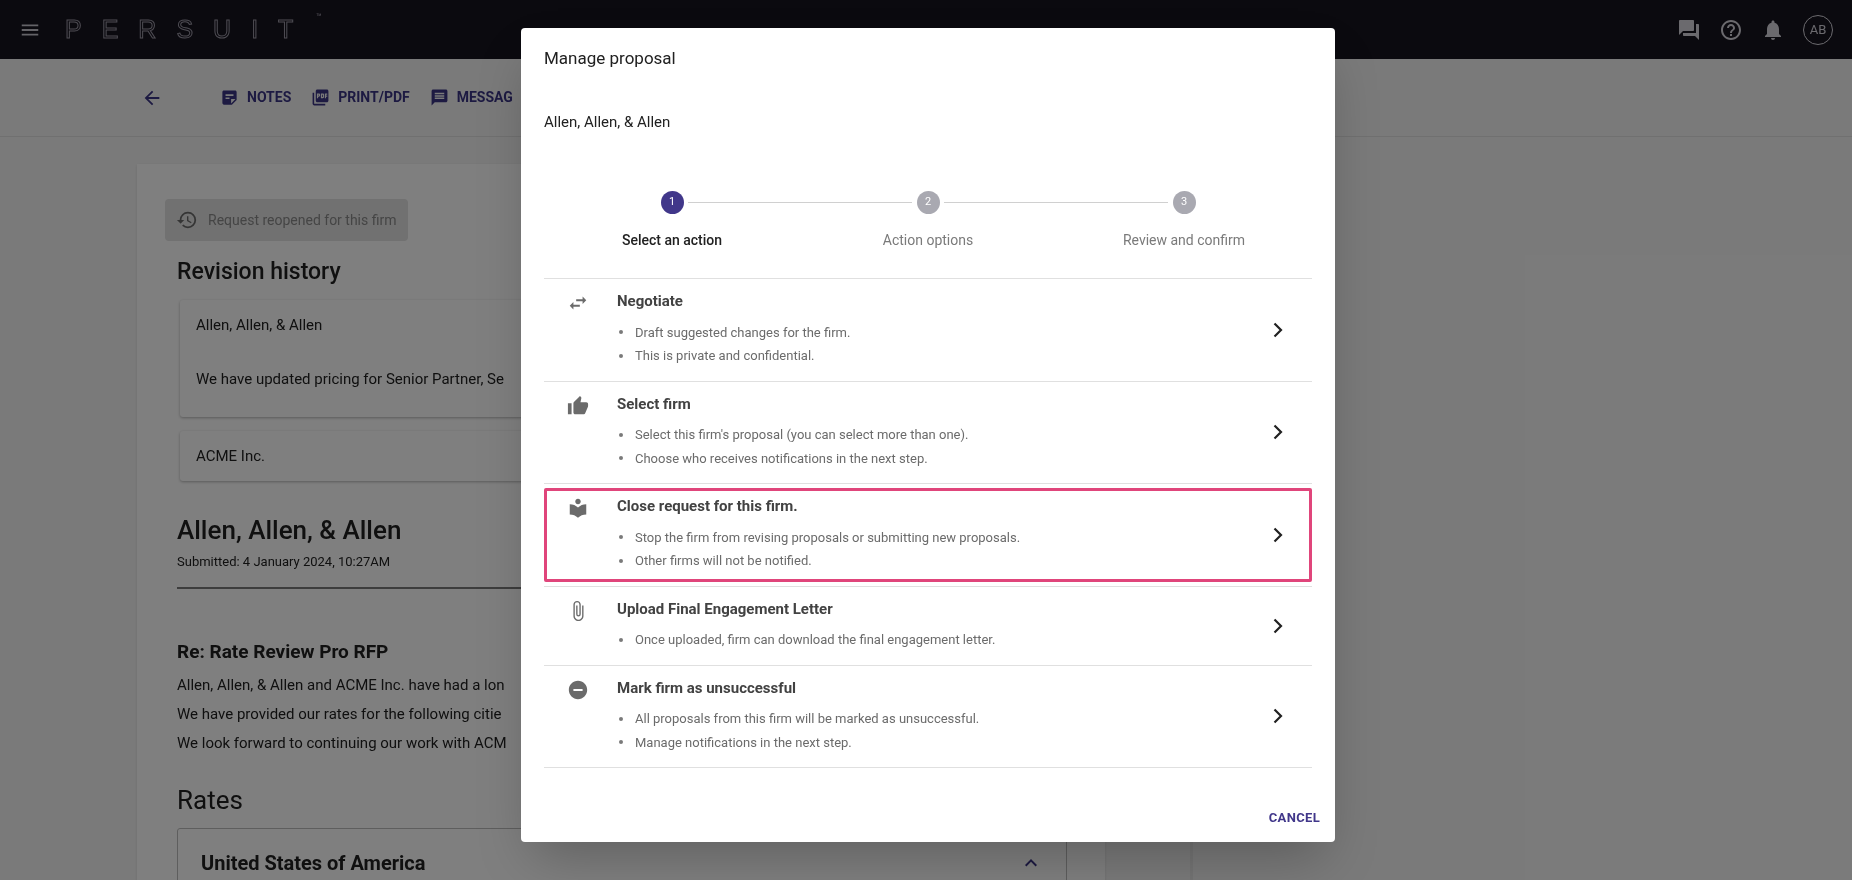 The width and height of the screenshot is (1852, 880). Describe the element at coordinates (707, 688) in the screenshot. I see `option-title: Mark firm as unsuccessful` at that location.